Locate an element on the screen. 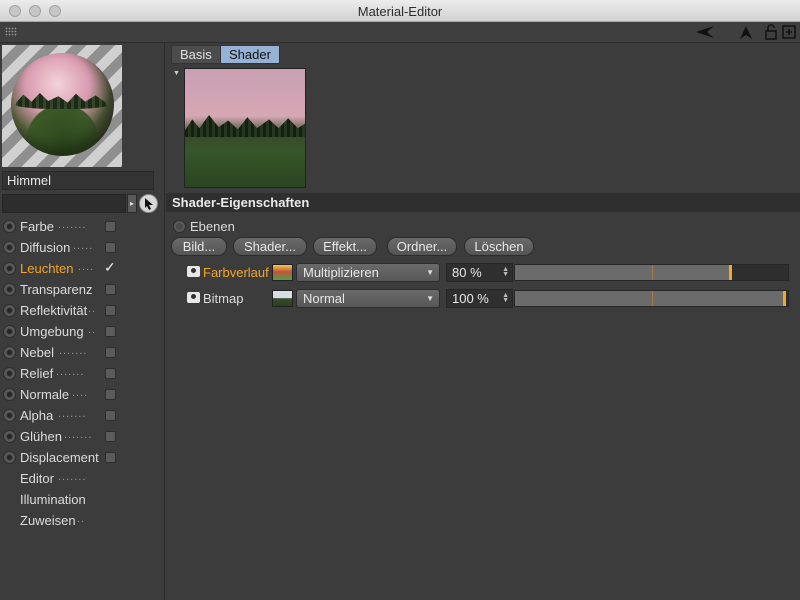  blend-mode-dropdown: Multiplizieren ▼ is located at coordinates (368, 272).